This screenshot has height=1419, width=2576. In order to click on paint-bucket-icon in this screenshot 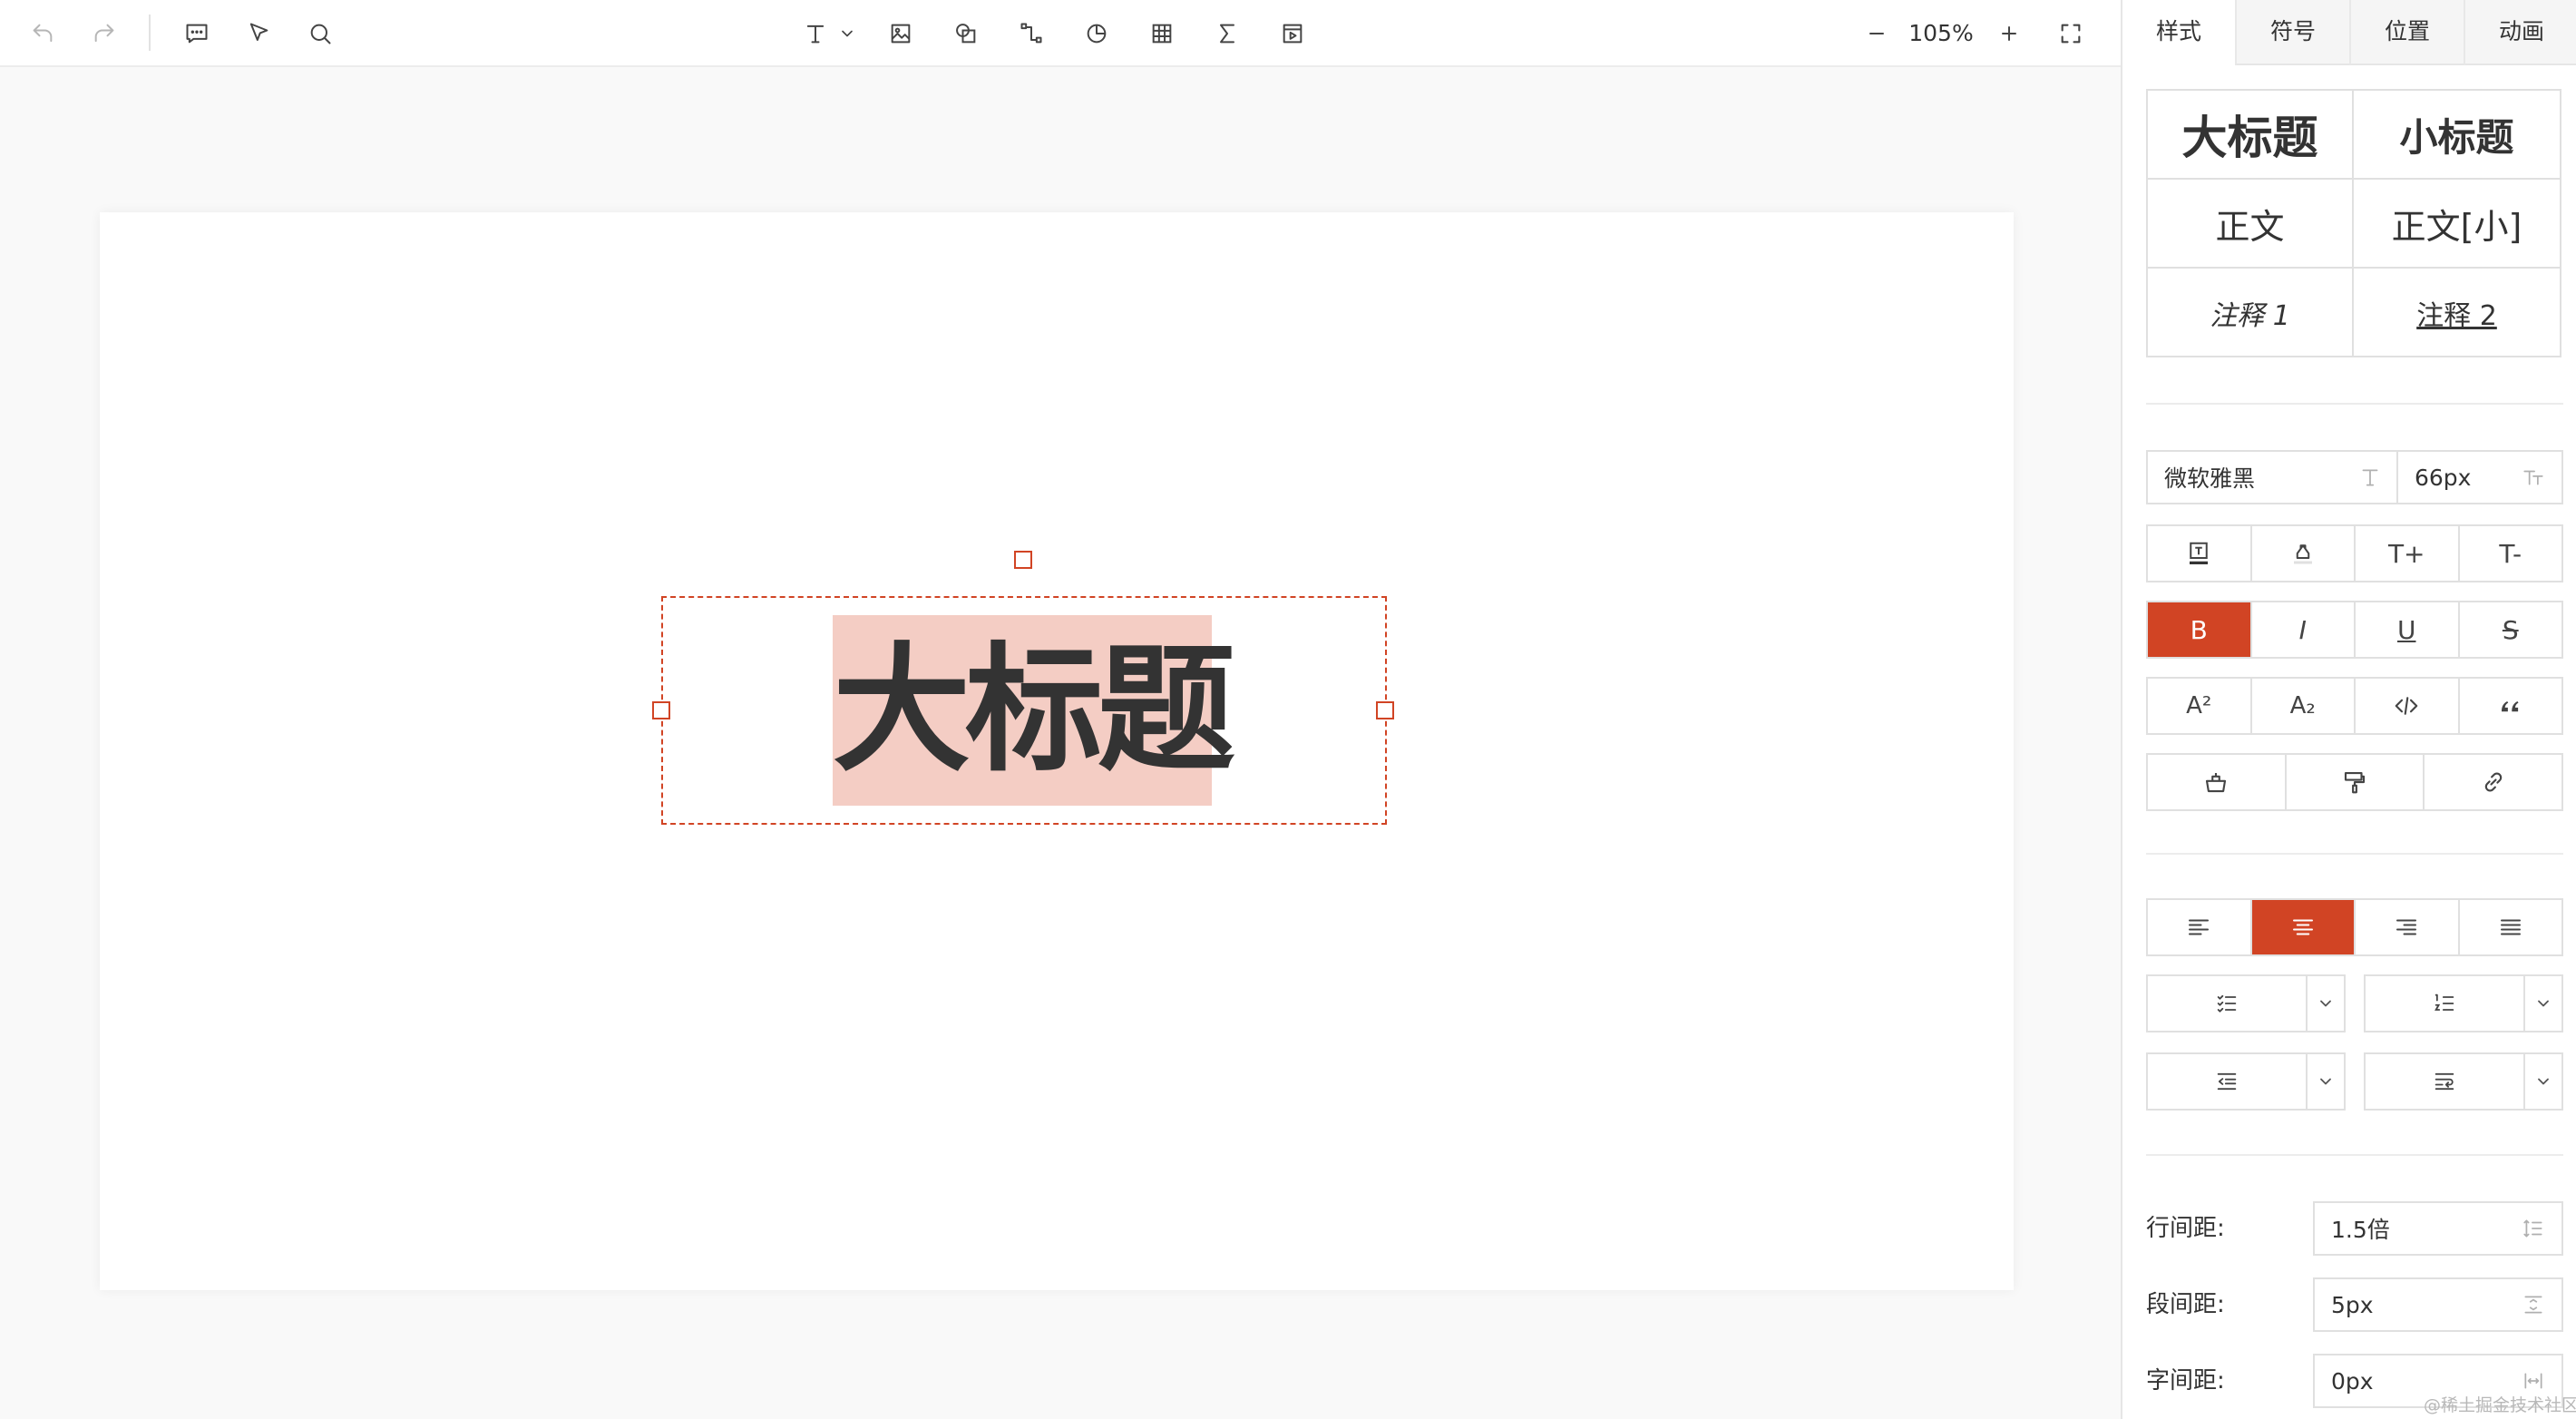, I will do `click(2302, 554)`.